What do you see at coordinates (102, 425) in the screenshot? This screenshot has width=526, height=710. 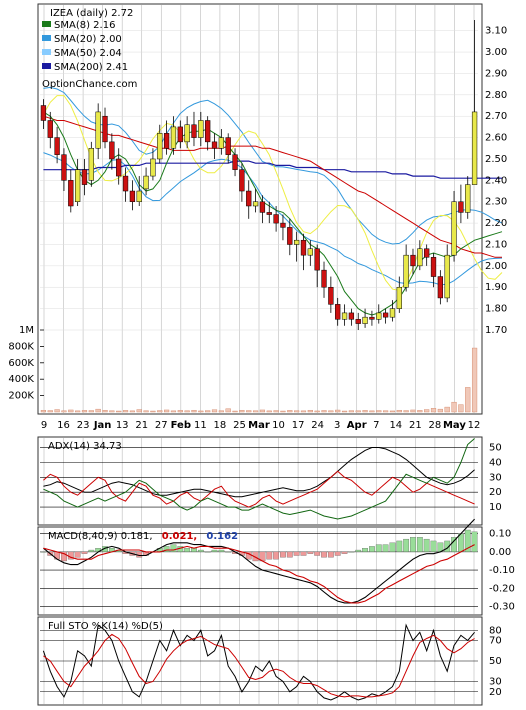 I see `x-tick-label: Jan` at bounding box center [102, 425].